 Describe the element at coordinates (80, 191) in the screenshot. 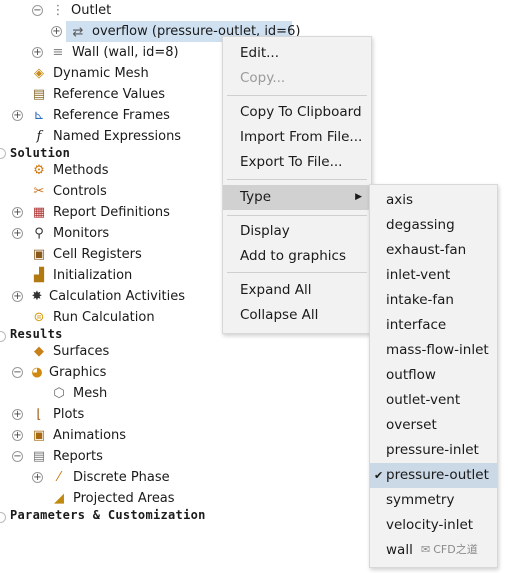

I see `tree-item-label: Controls` at that location.